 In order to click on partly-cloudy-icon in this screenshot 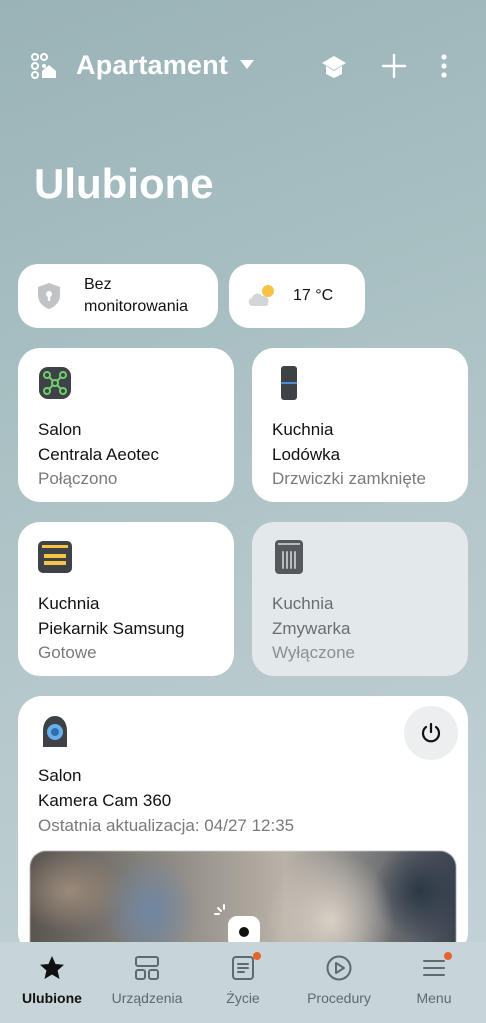, I will do `click(263, 296)`.